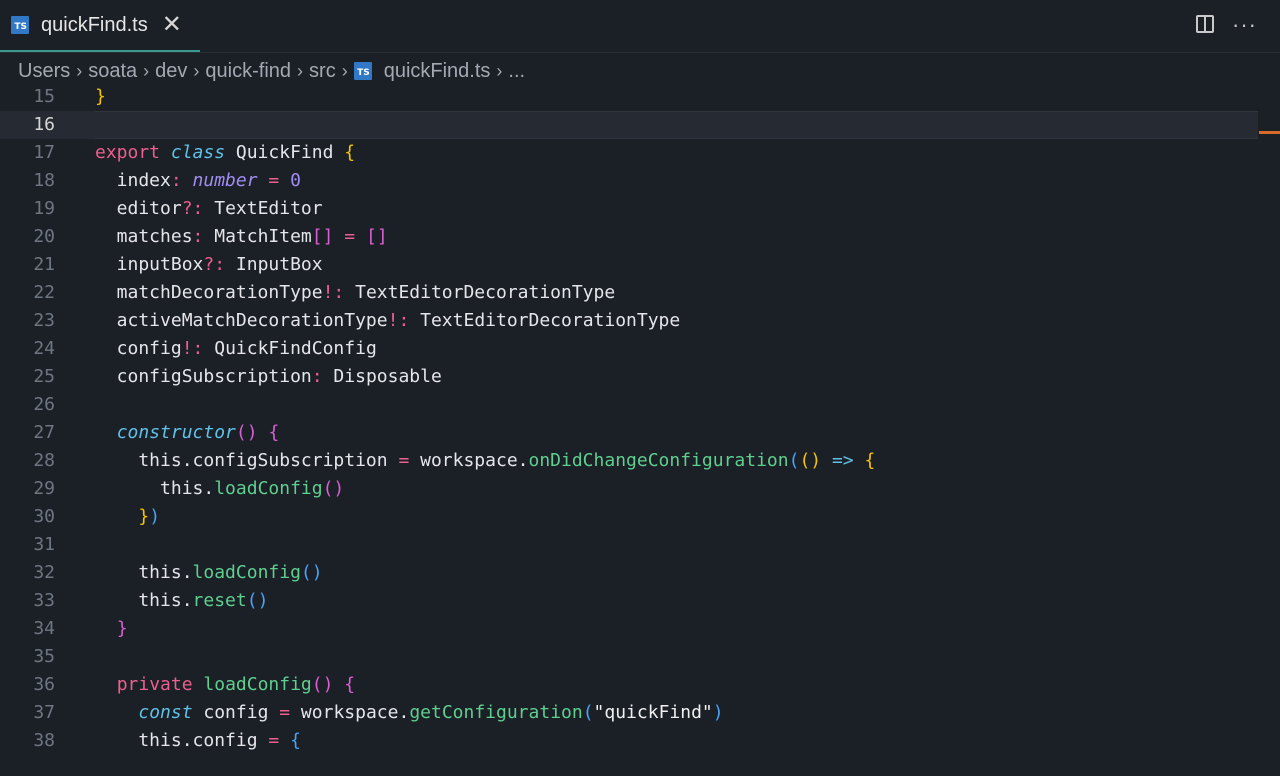  What do you see at coordinates (629, 265) in the screenshot?
I see `code-line: 21 inputBox?: InputBox` at bounding box center [629, 265].